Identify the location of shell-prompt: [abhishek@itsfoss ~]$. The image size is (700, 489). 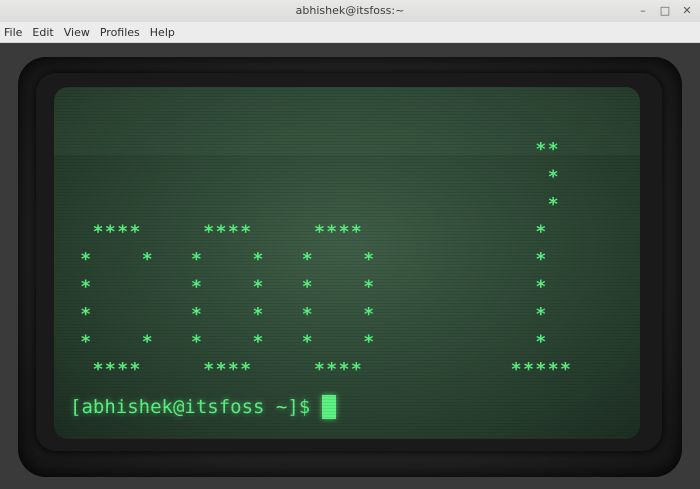
(190, 407).